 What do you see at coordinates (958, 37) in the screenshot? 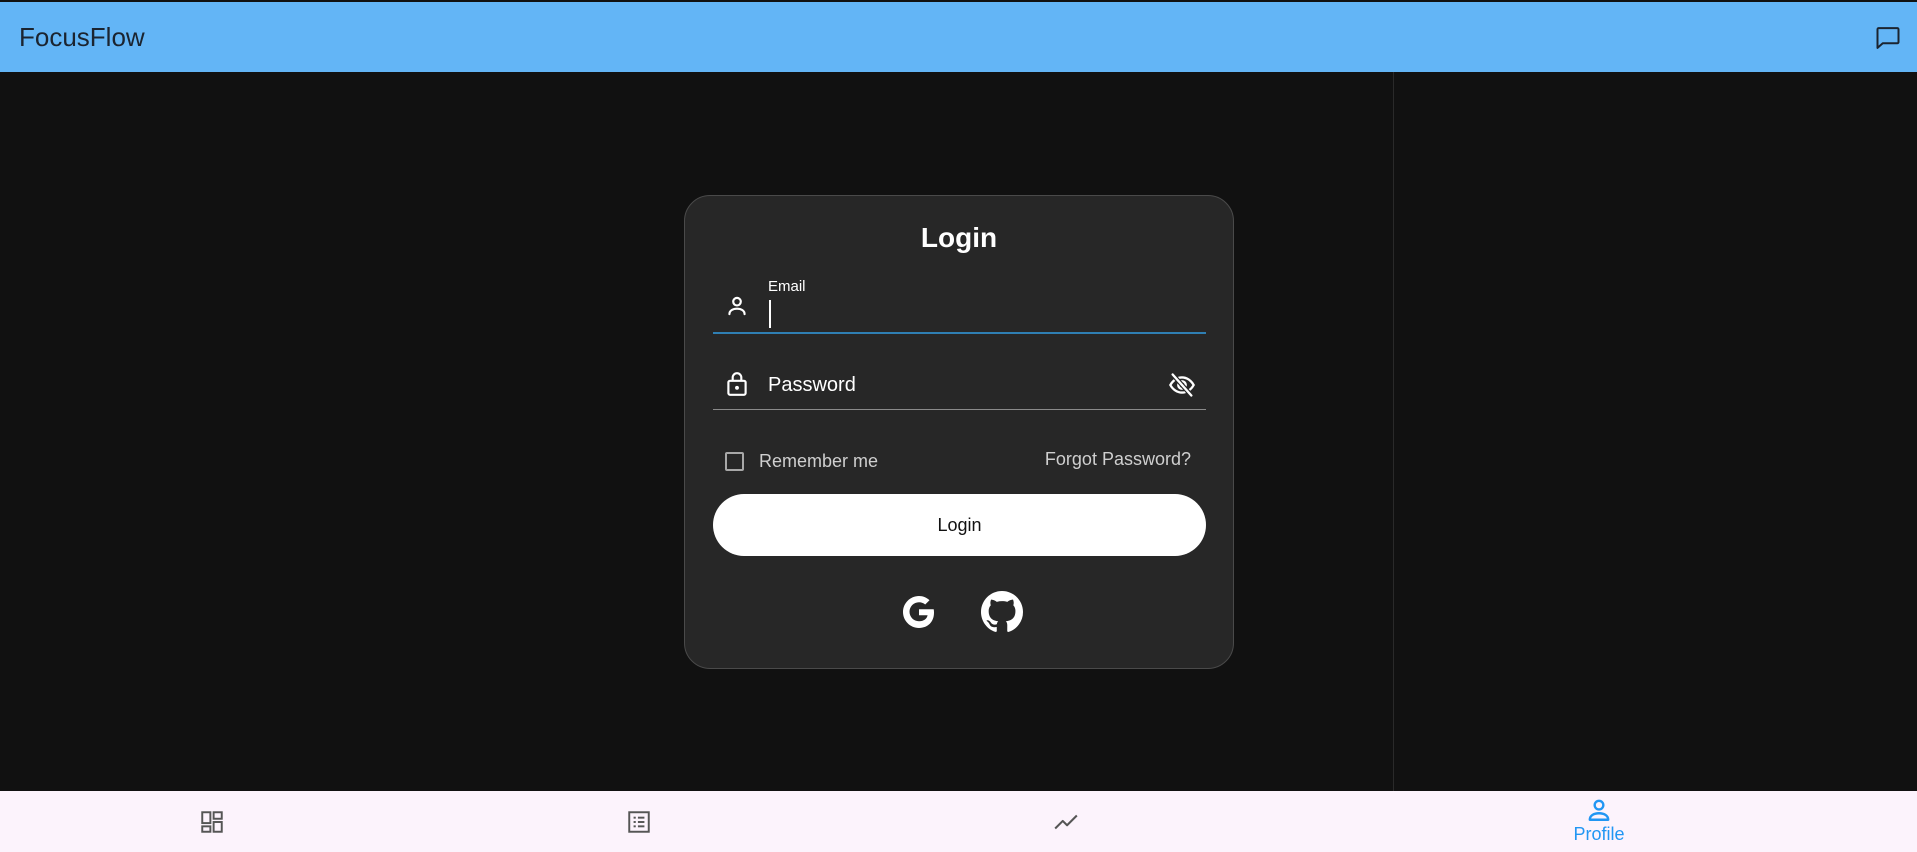
I see `top-app-bar: FocusFlow` at bounding box center [958, 37].